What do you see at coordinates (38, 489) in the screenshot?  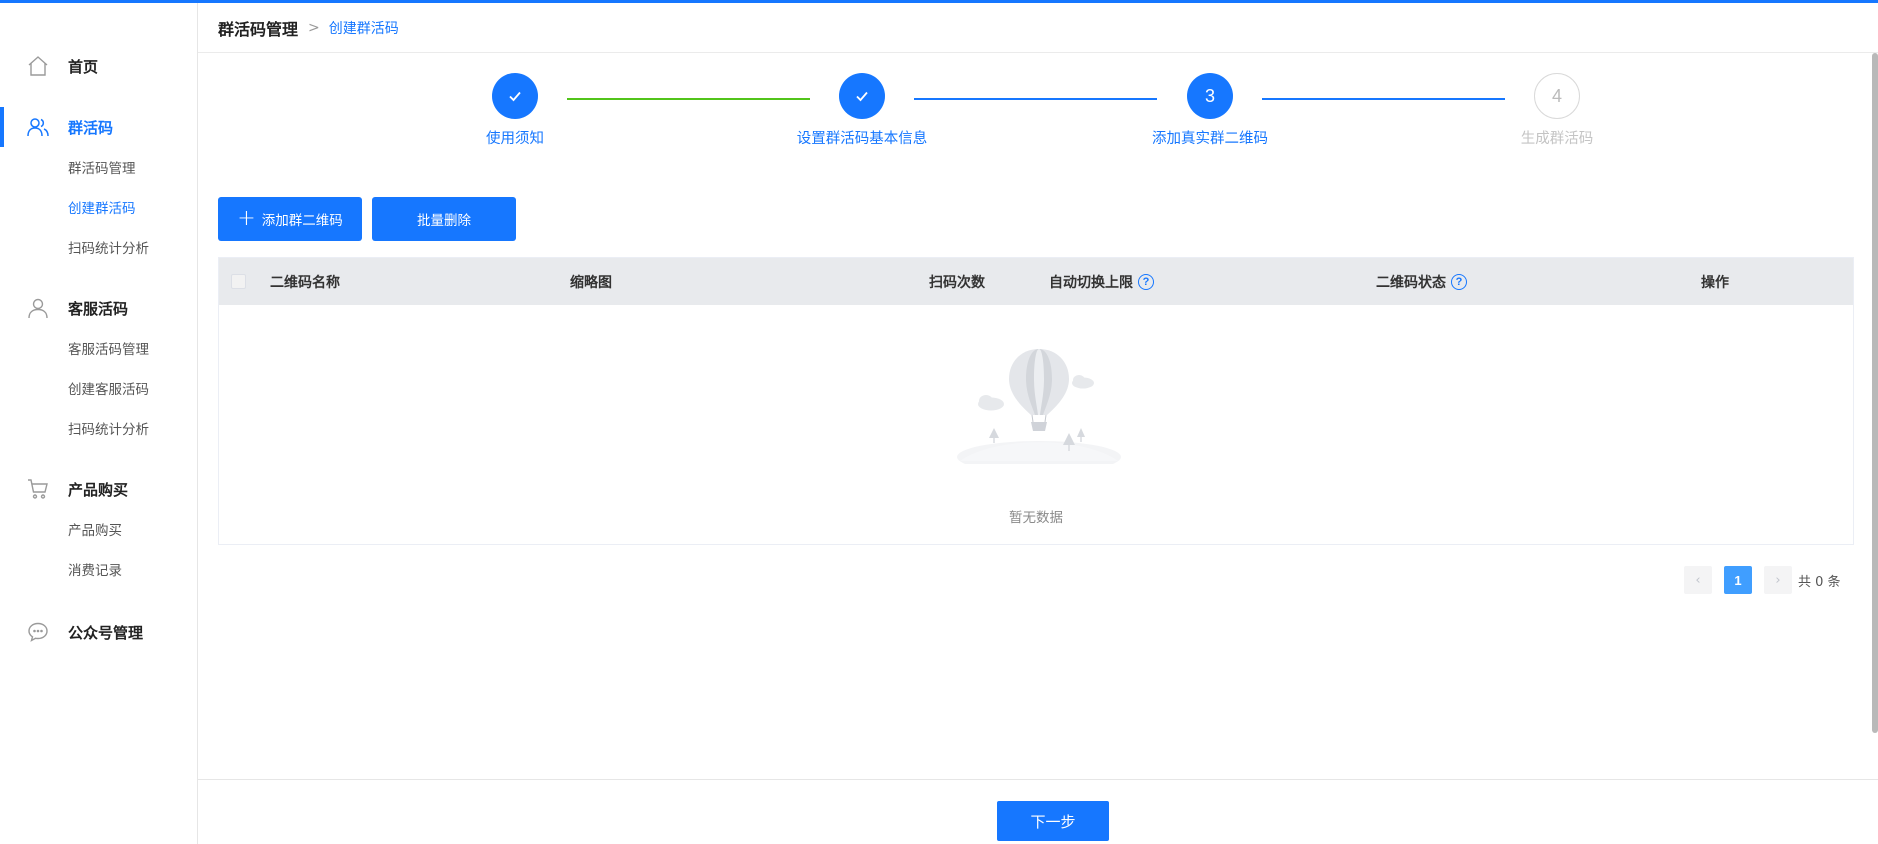 I see `cart-icon` at bounding box center [38, 489].